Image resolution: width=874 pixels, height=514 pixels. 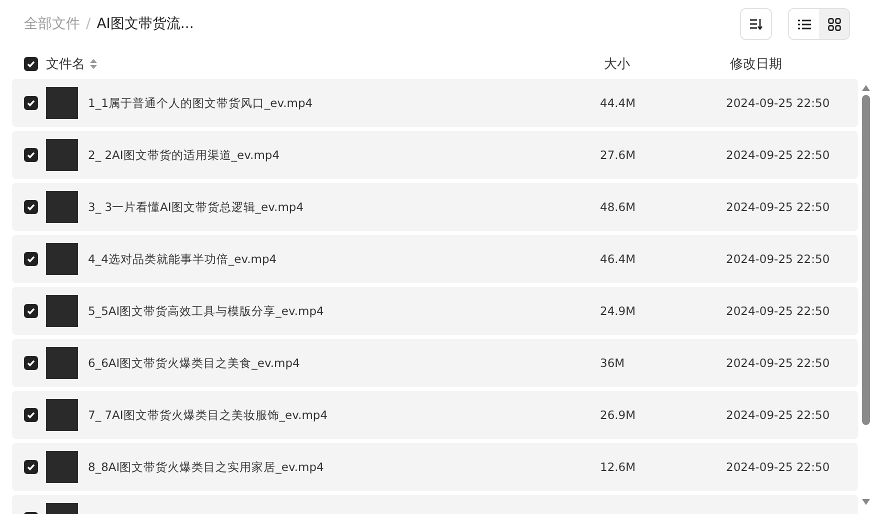 I want to click on file-row: 3_ 3一片看懂AI图文带货总逻辑_ev.mp4 48.6M 2024-09-25 22:50, so click(x=435, y=207).